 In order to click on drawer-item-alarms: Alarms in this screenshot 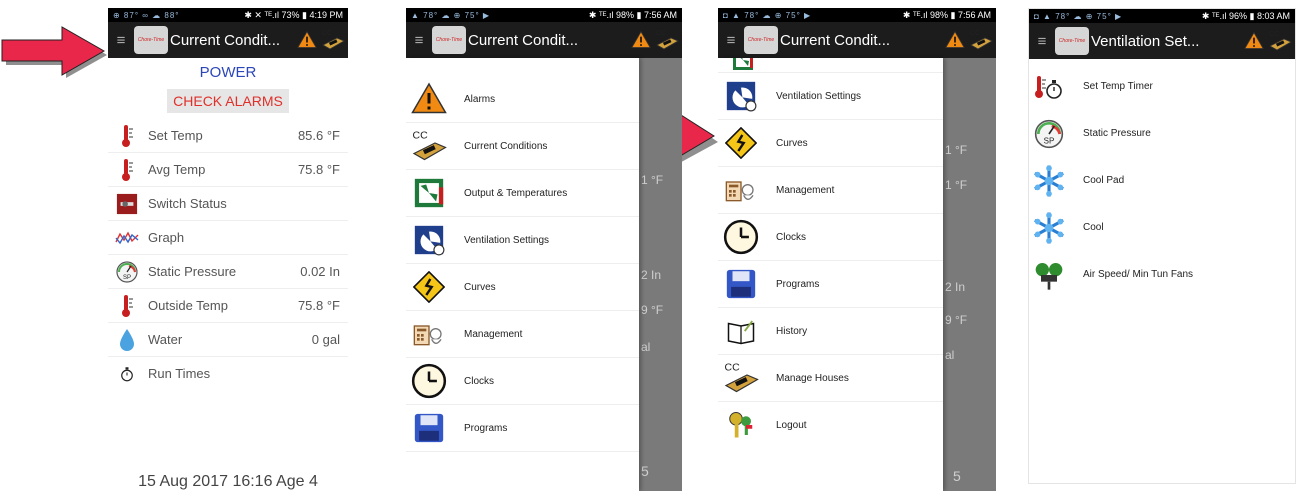, I will do `click(522, 99)`.